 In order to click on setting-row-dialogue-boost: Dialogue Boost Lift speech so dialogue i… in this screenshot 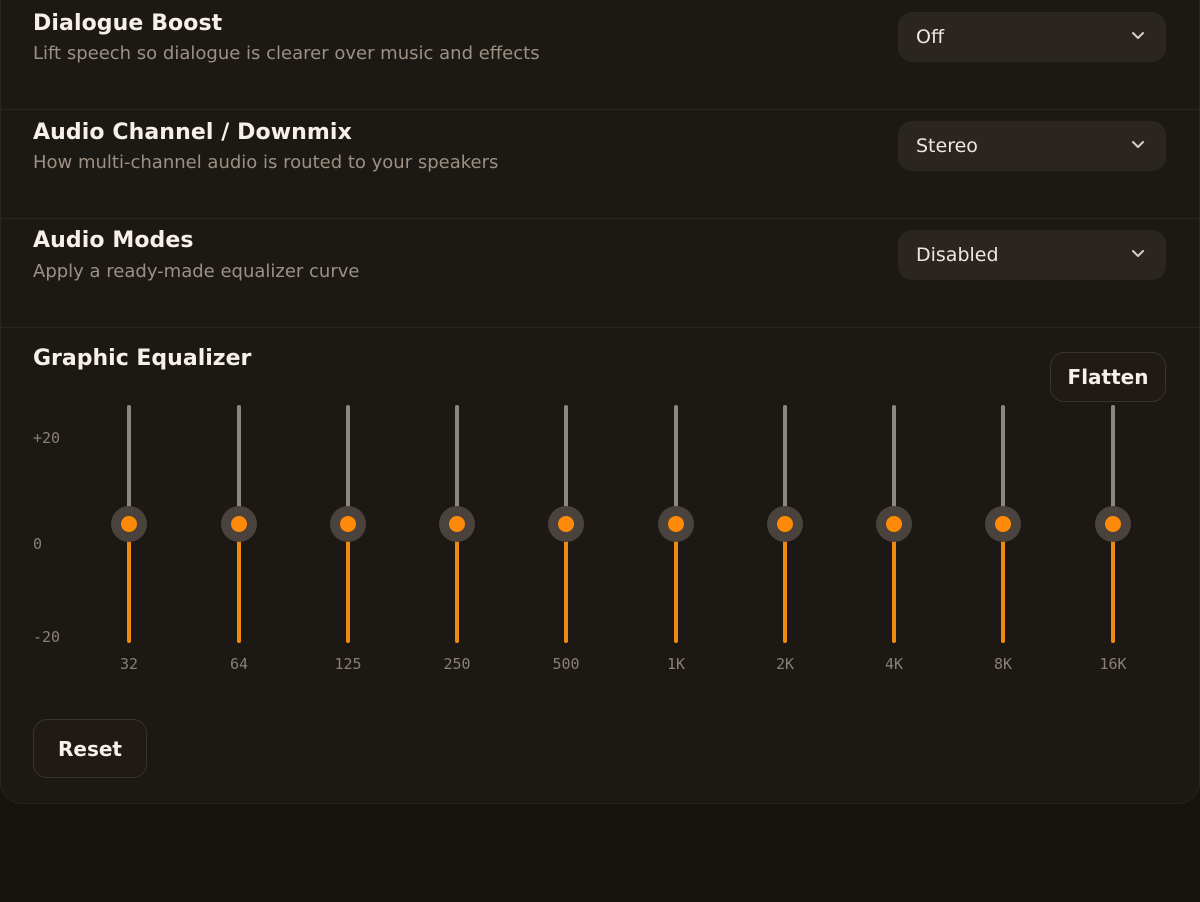, I will do `click(600, 55)`.